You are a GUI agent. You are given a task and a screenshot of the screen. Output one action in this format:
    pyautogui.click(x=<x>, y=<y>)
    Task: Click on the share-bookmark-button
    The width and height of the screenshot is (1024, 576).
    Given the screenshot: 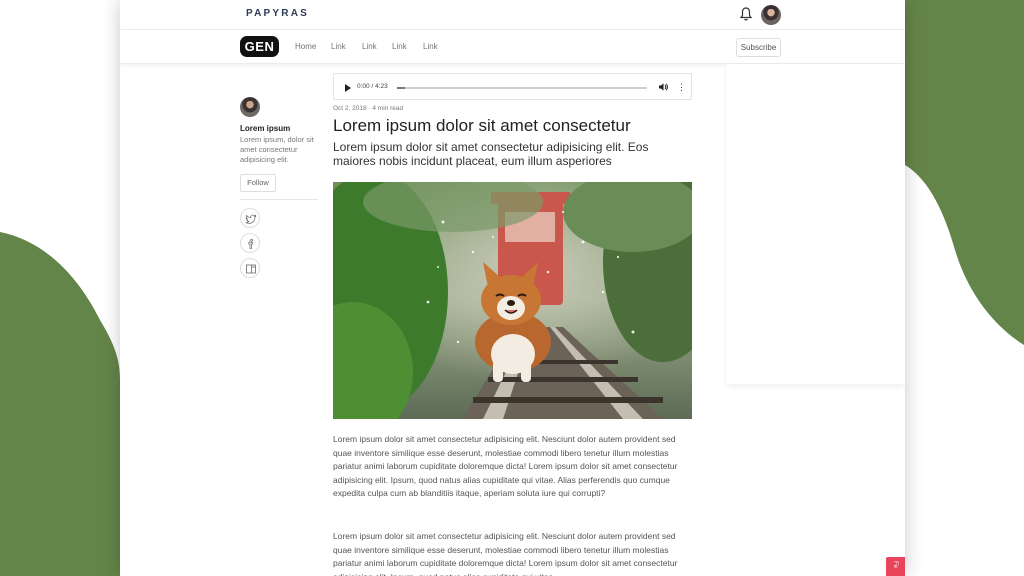 What is the action you would take?
    pyautogui.click(x=250, y=268)
    